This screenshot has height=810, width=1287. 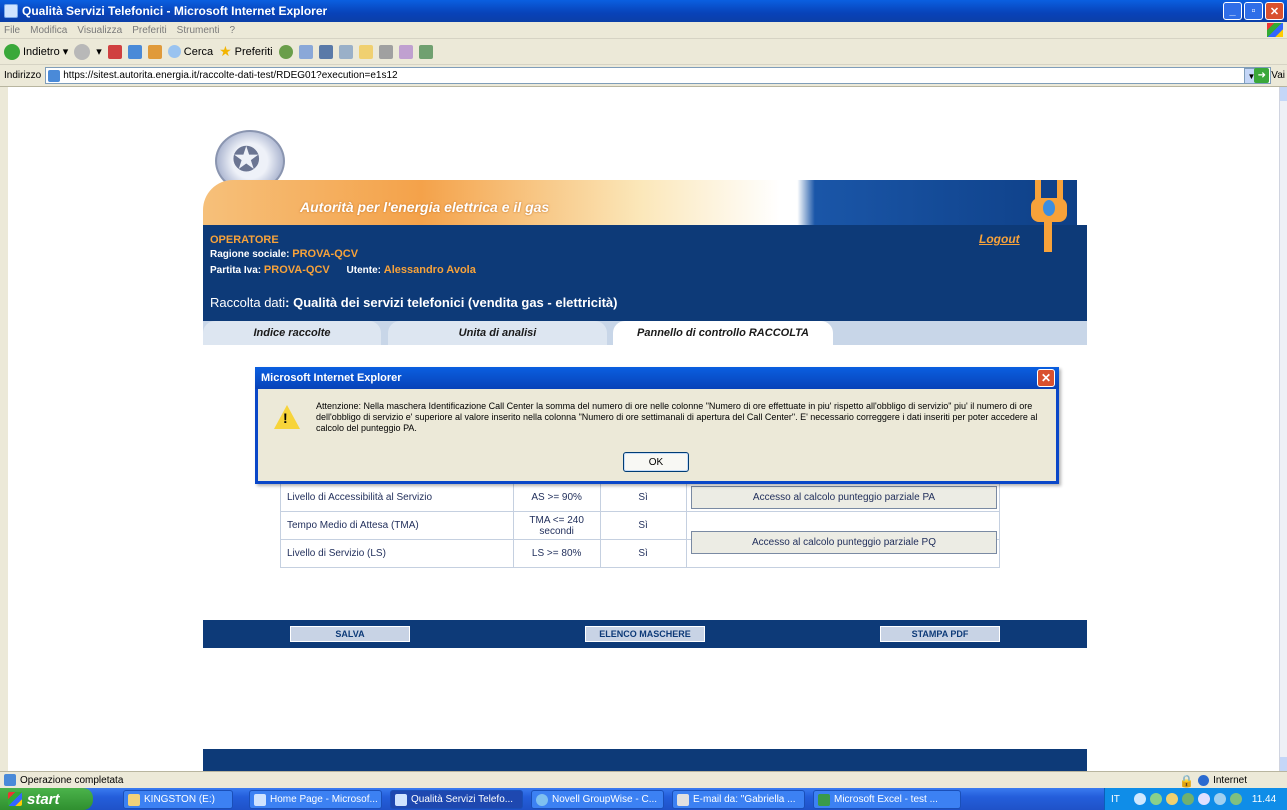 I want to click on edit-icon, so click(x=385, y=51).